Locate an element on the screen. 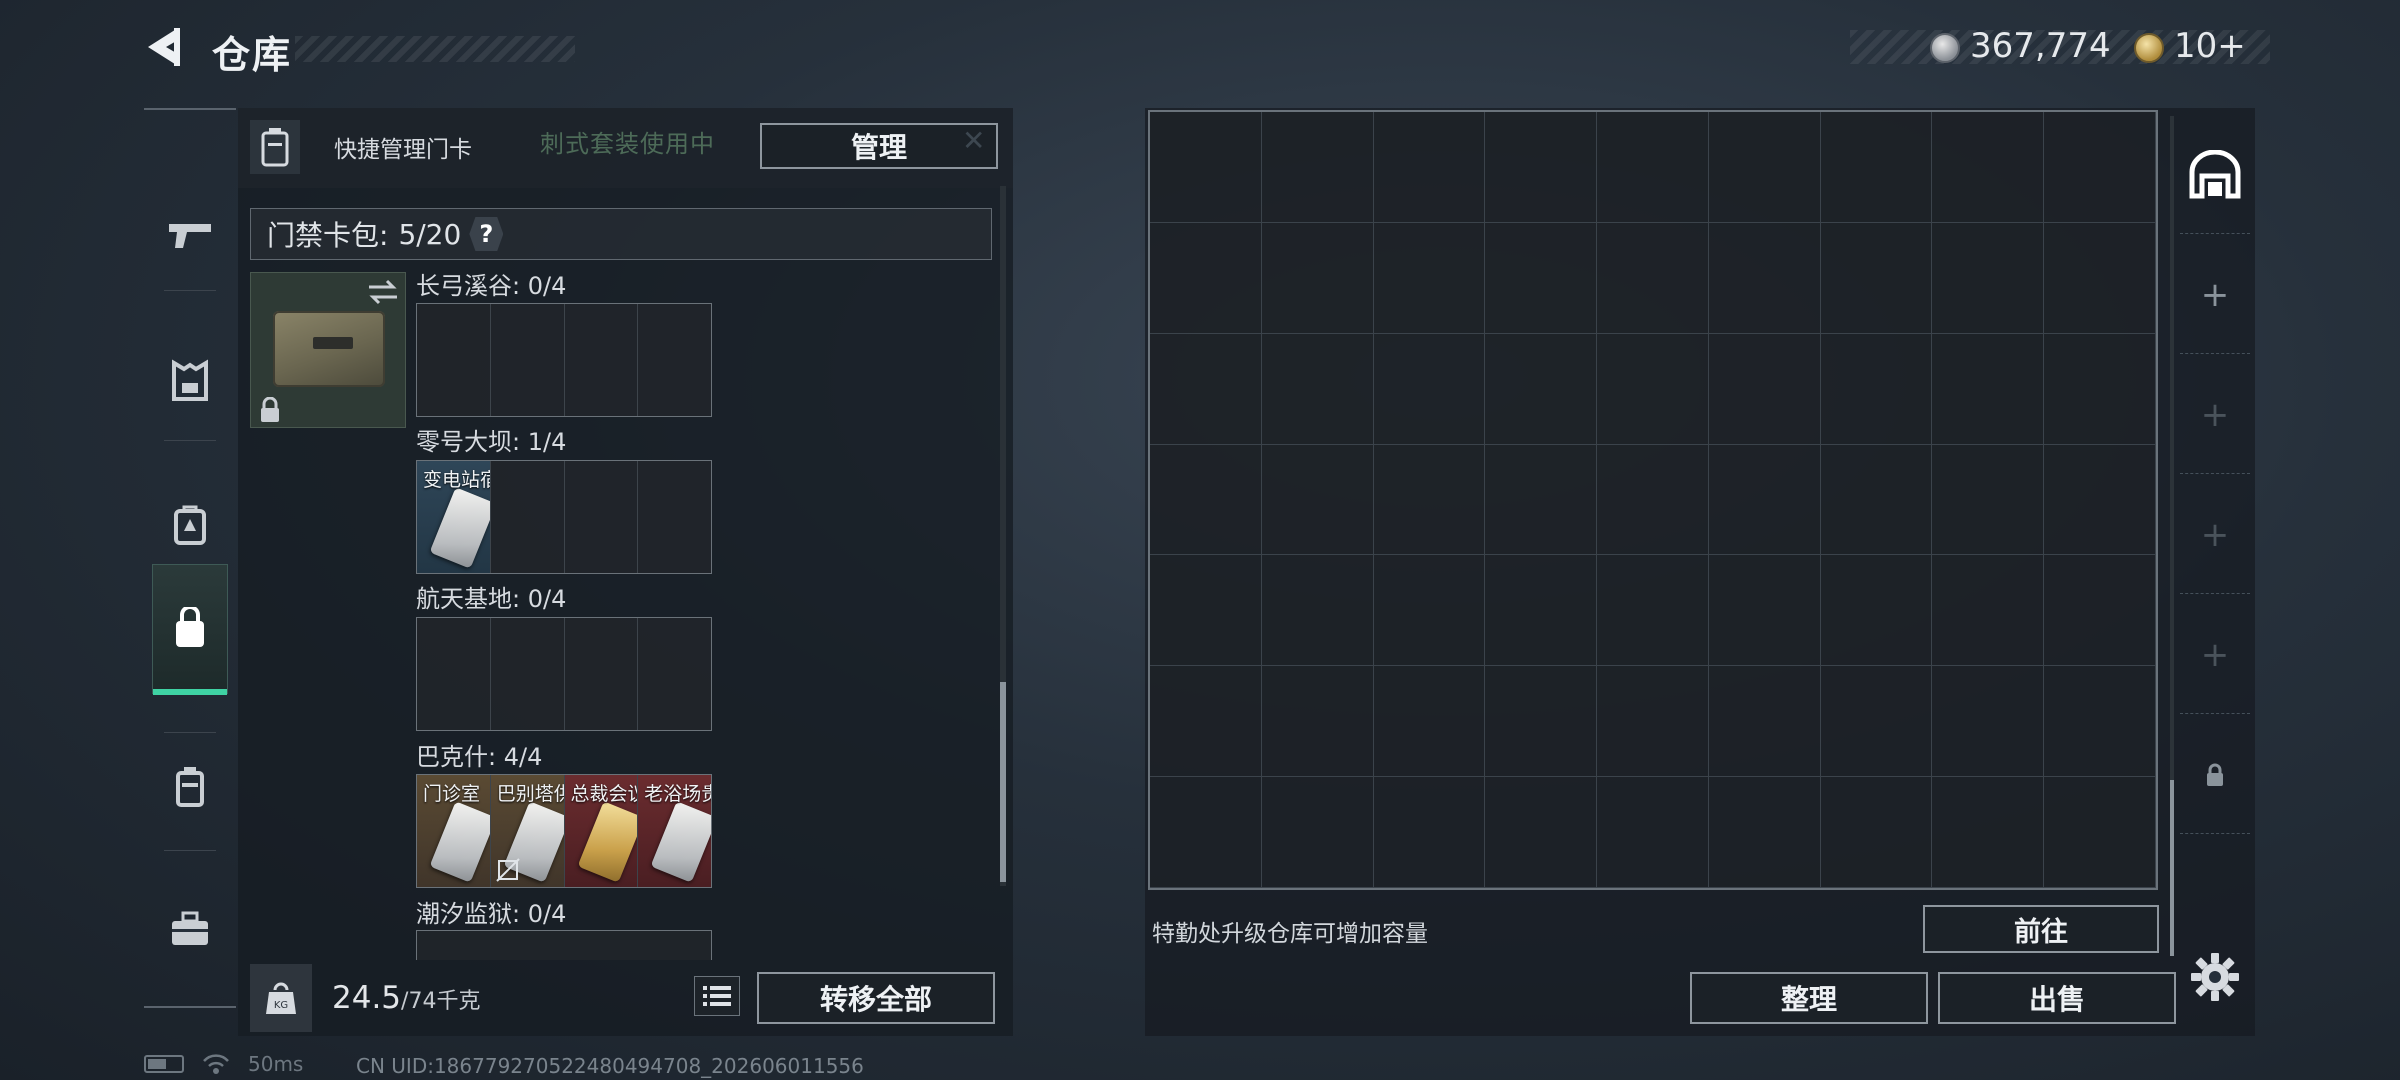 Image resolution: width=2400 pixels, height=1080 pixels. gear-icon is located at coordinates (2215, 977).